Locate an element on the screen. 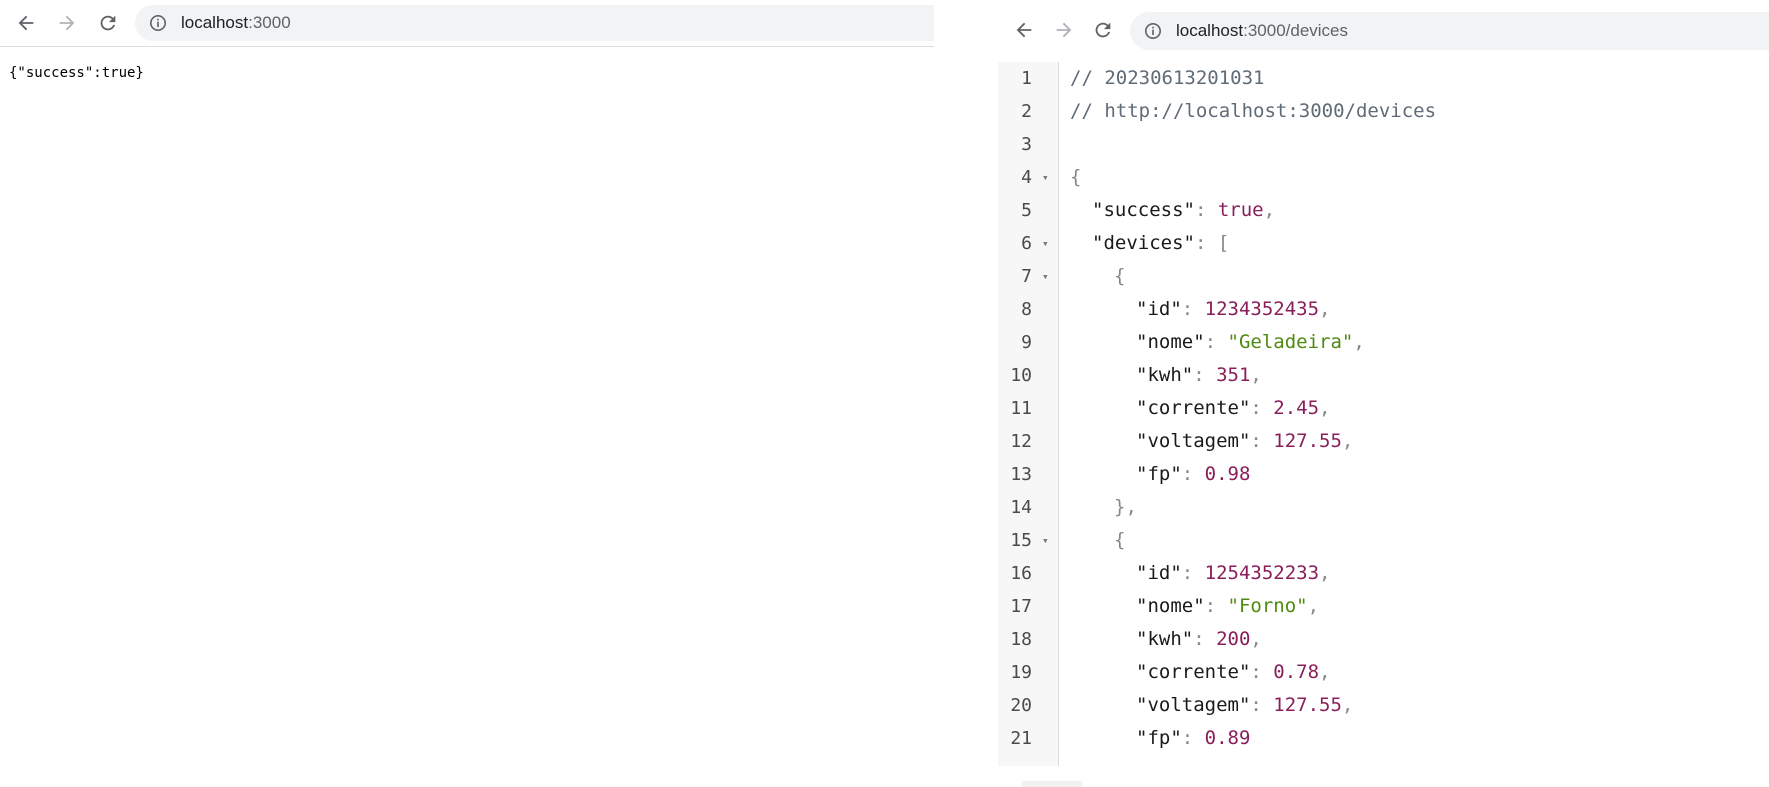 This screenshot has height=787, width=1769. code-line: 1 // 20230613201031 is located at coordinates (1383, 78).